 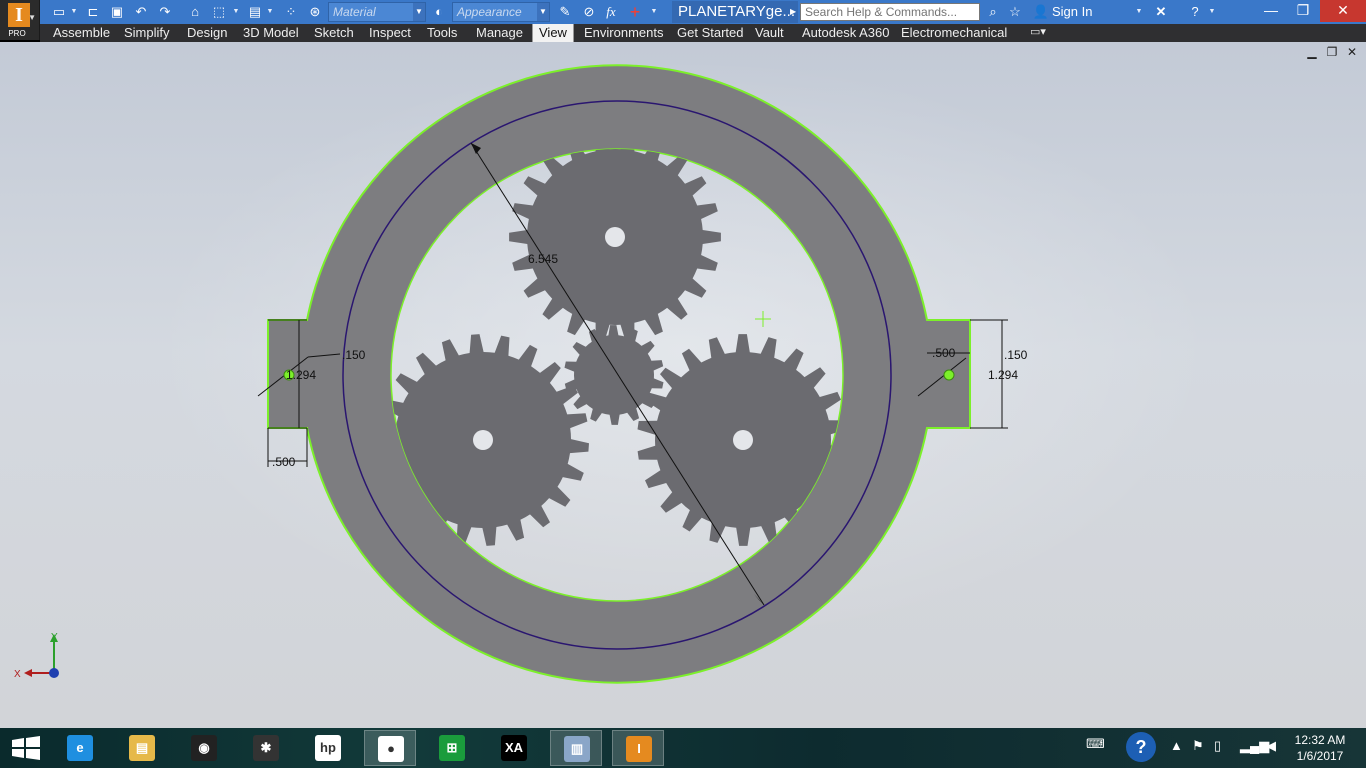 I want to click on y-axis-label: Y, so click(x=54, y=637).